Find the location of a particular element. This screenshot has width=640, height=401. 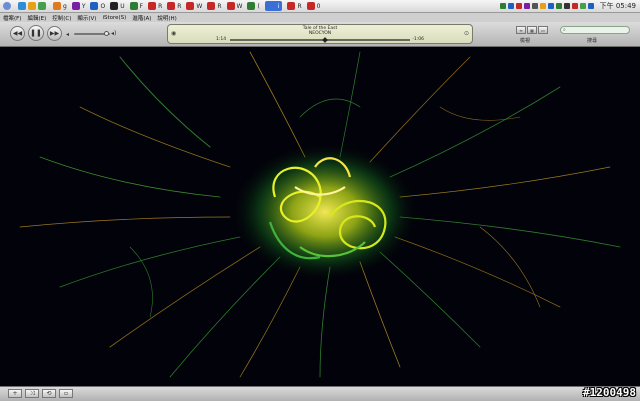

taskbar-window-label: 0 is located at coordinates (318, 6).